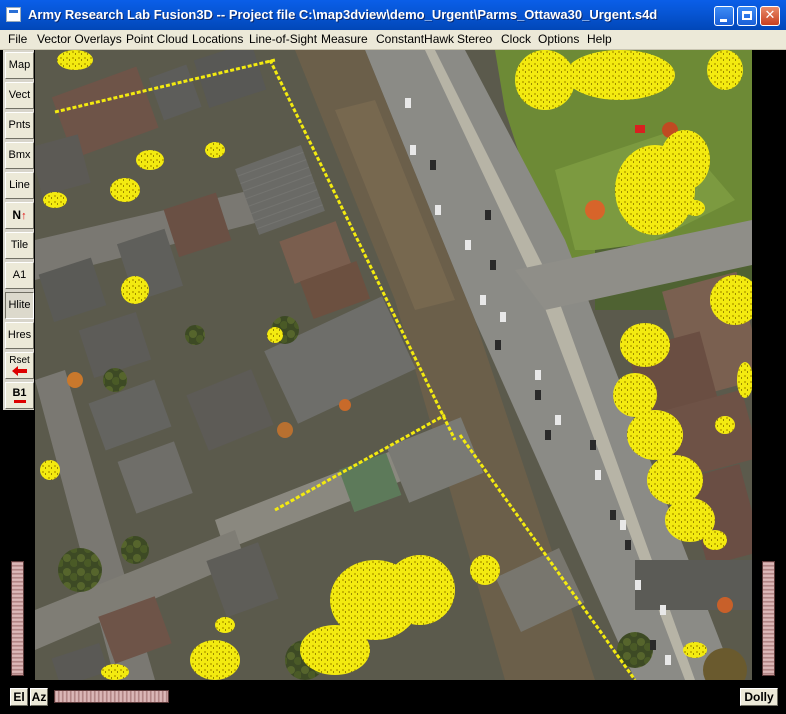  I want to click on dolly-button: Dolly, so click(759, 697).